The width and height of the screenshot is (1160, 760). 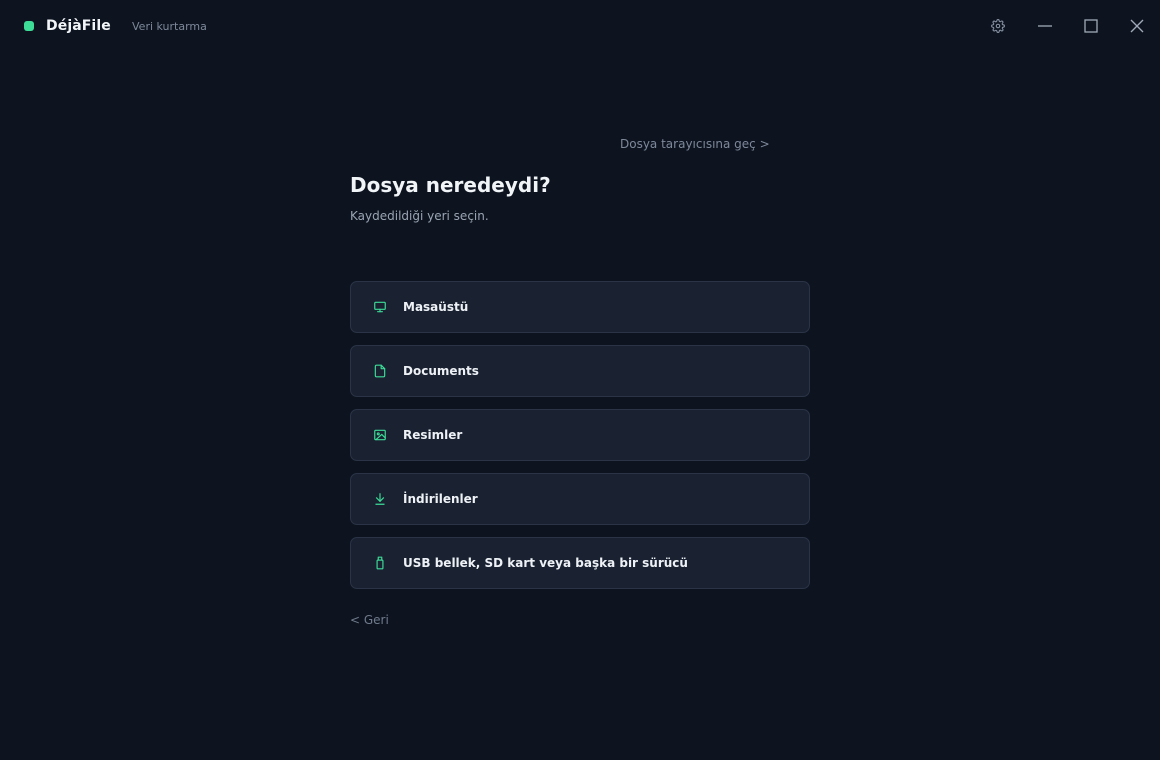 I want to click on title-bar: DéjàFile Veri kurtarma, so click(x=580, y=27).